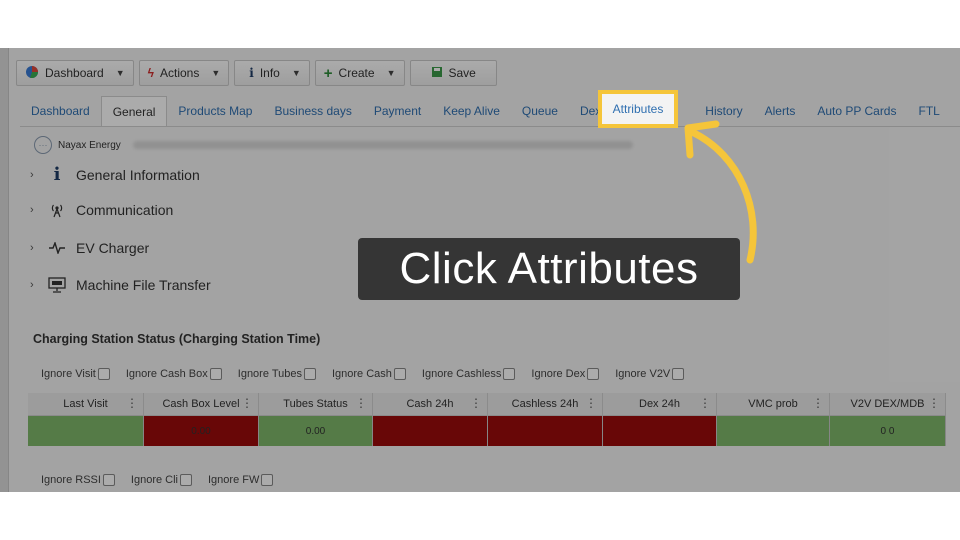  What do you see at coordinates (71, 480) in the screenshot?
I see `ignore-label: Ignore RSSI` at bounding box center [71, 480].